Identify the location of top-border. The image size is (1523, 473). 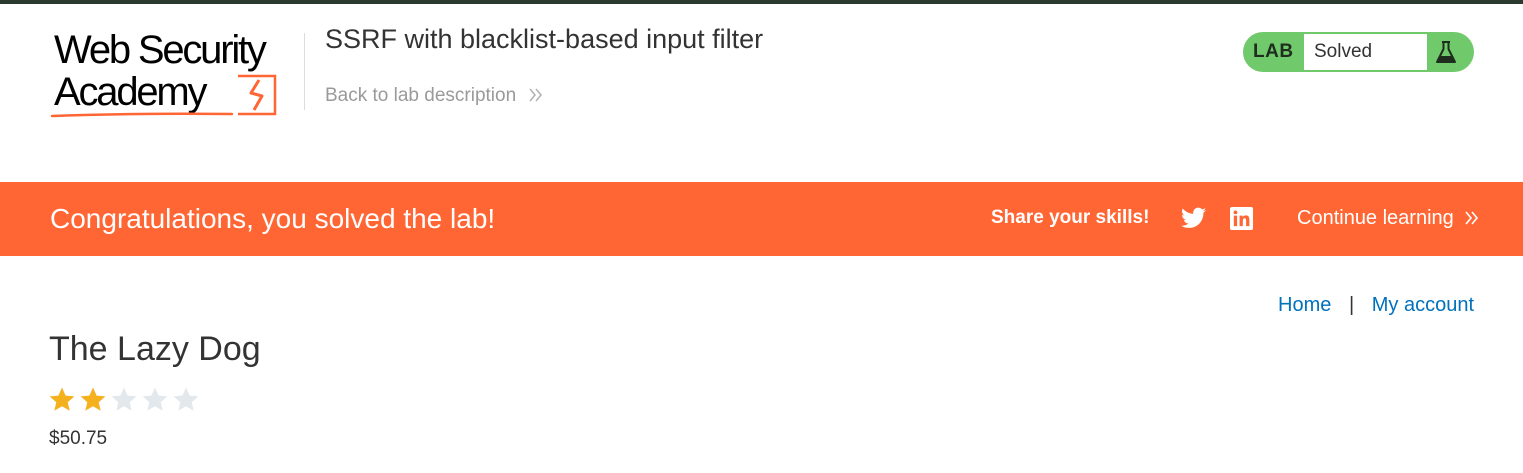
(761, 2).